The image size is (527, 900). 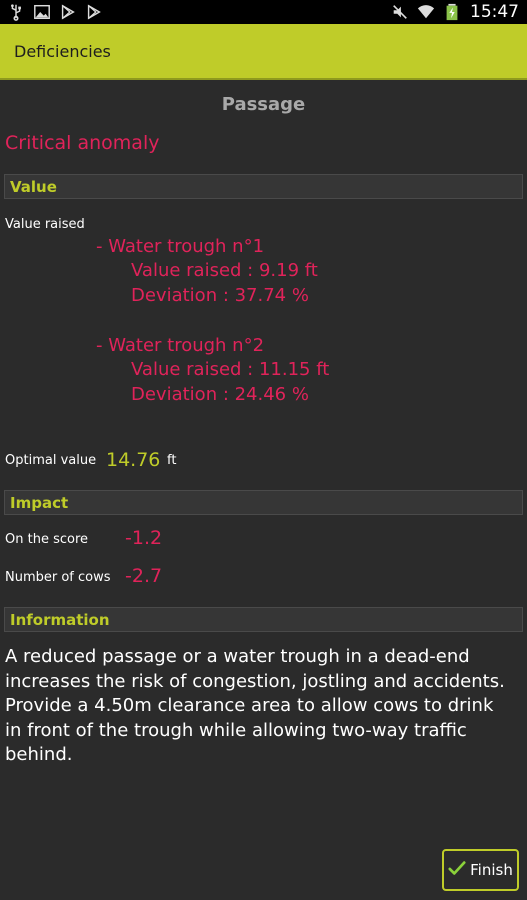 What do you see at coordinates (180, 246) in the screenshot?
I see `trough-1-name: - Water trough n°1` at bounding box center [180, 246].